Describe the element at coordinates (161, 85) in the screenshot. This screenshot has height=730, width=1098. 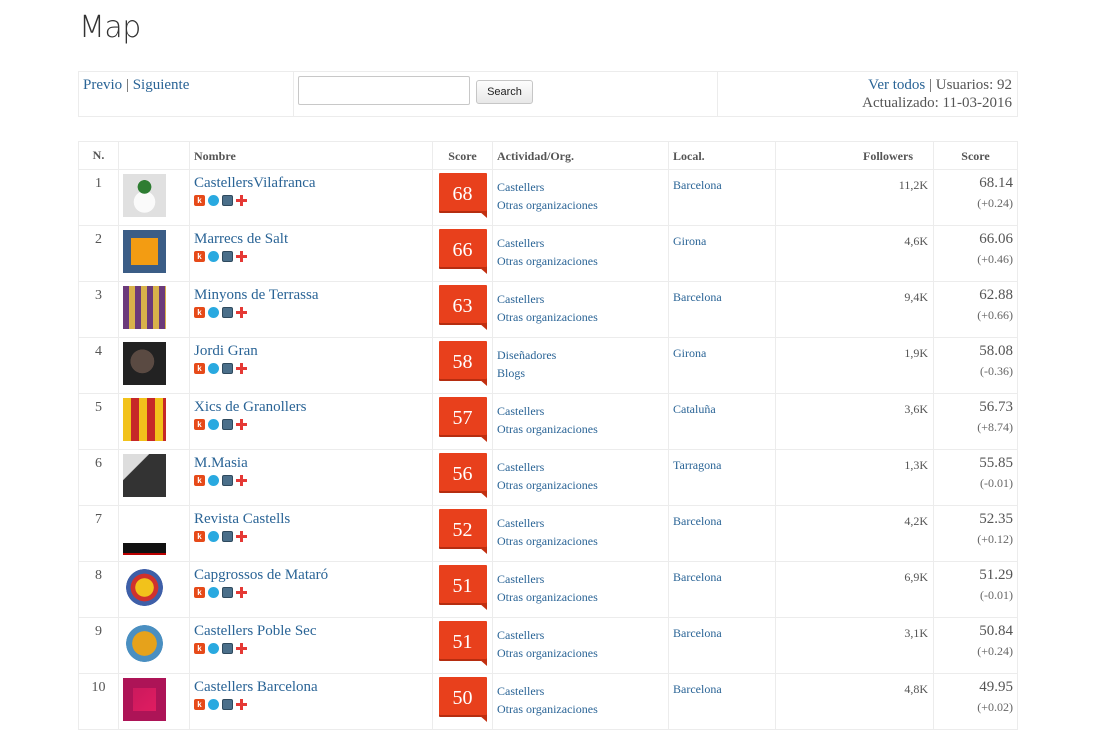
I see `next-link: Siguiente` at that location.